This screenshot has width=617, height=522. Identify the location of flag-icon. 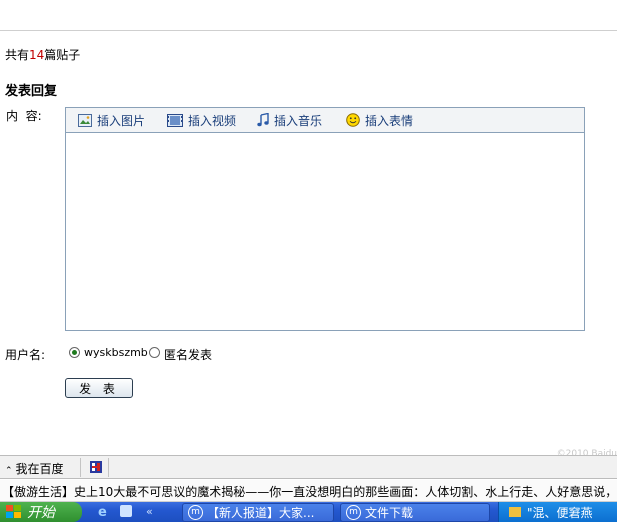
(96, 468).